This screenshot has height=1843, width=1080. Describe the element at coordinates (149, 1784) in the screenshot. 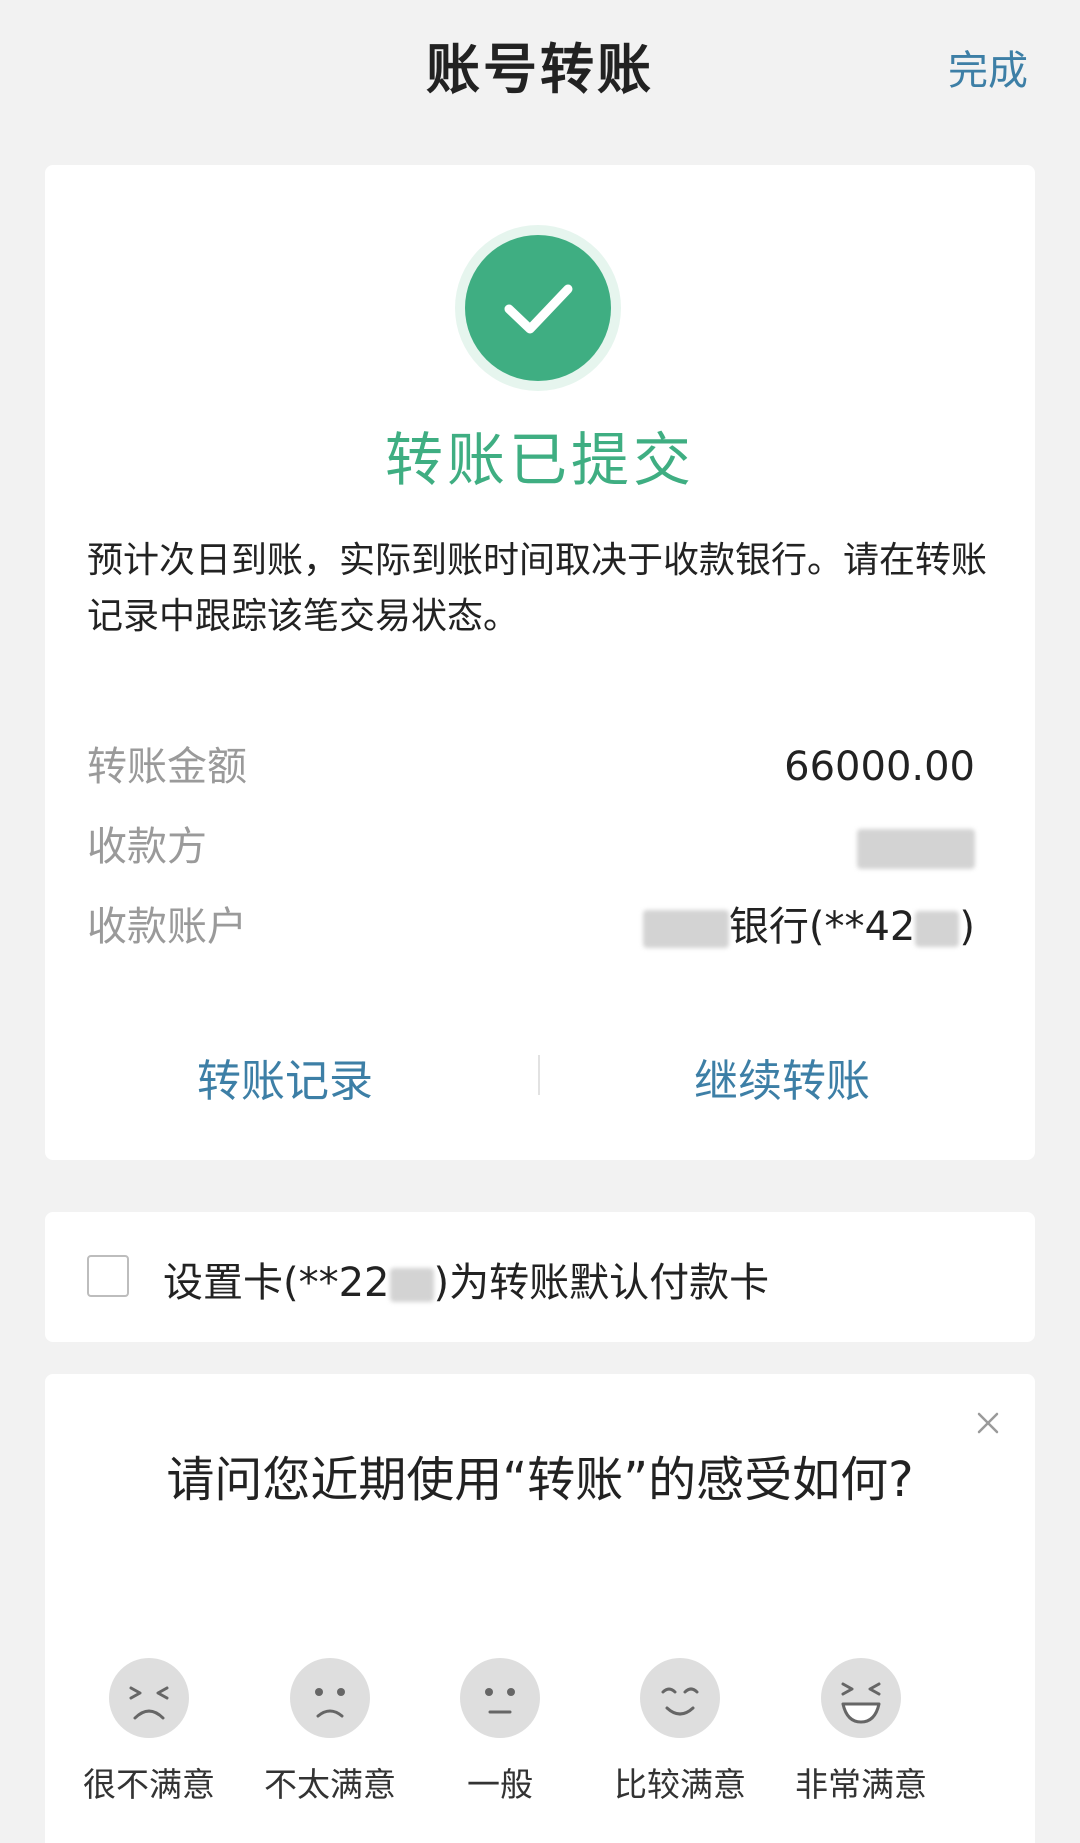

I see `rating-label: 很不满意` at that location.